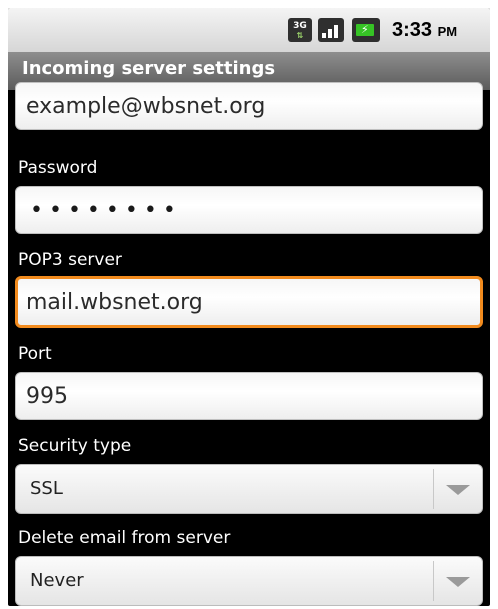 Image resolution: width=498 pixels, height=609 pixels. Describe the element at coordinates (246, 106) in the screenshot. I see `username-input` at that location.